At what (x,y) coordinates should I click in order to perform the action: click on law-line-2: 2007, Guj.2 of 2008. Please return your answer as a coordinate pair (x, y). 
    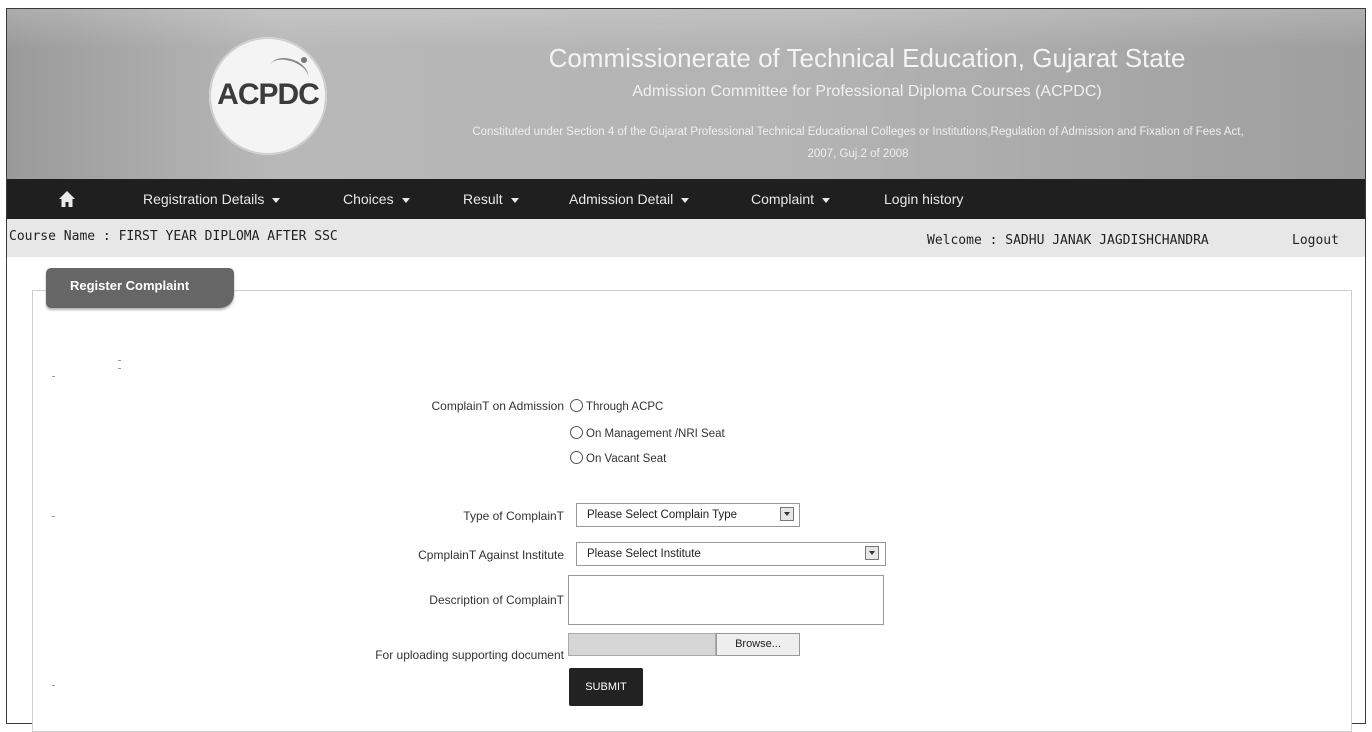
    Looking at the image, I should click on (858, 154).